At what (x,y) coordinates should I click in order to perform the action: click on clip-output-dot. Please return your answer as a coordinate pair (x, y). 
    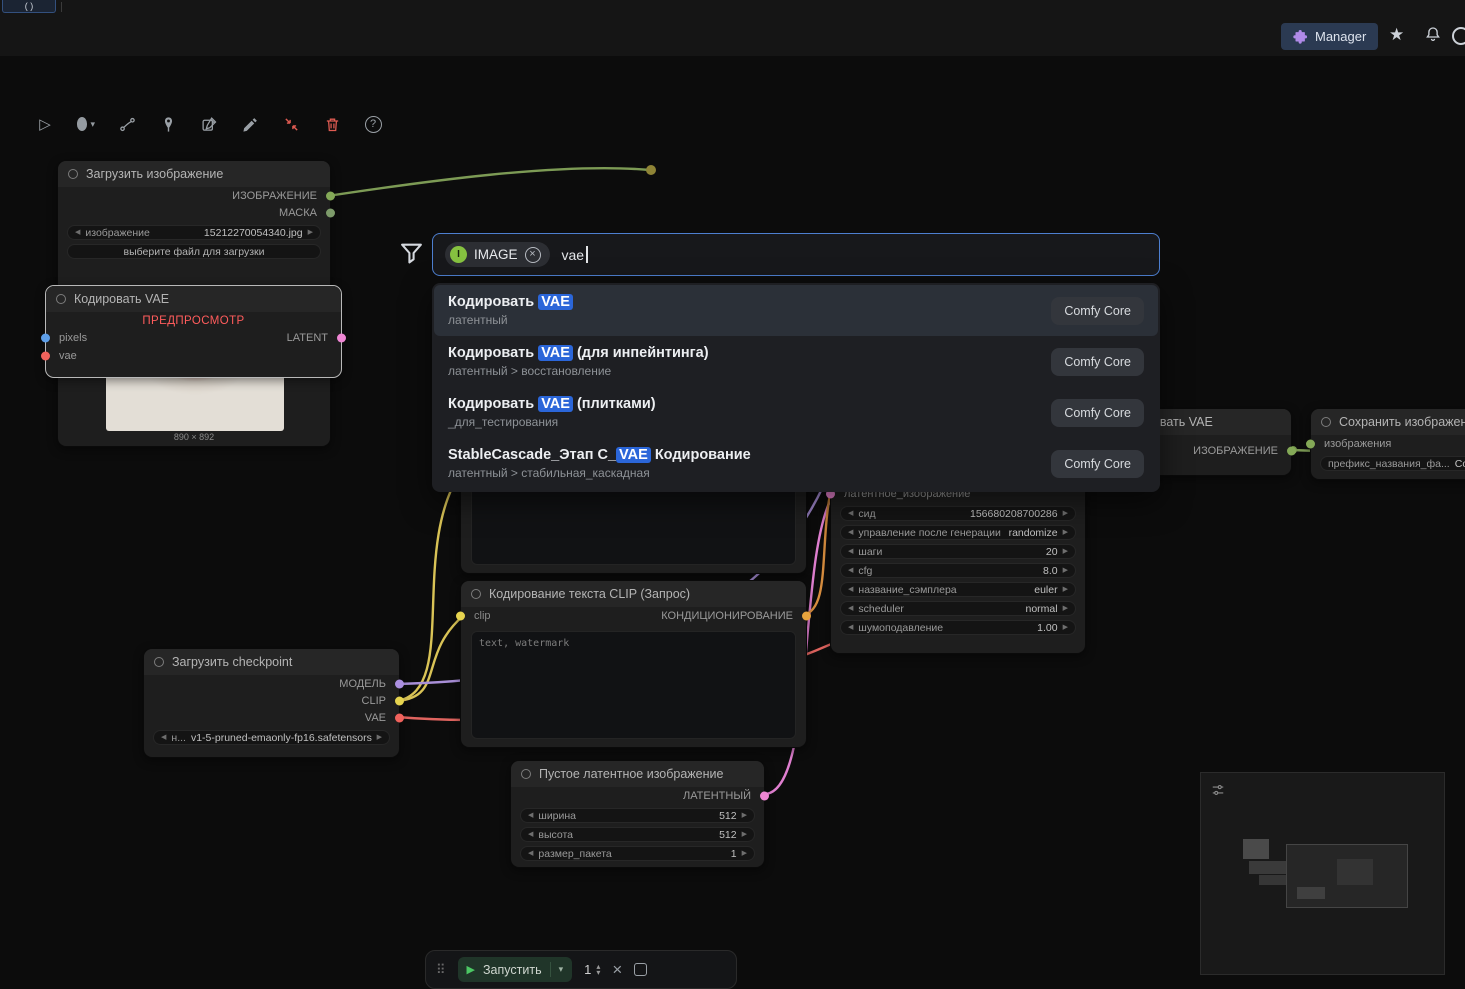
    Looking at the image, I should click on (399, 700).